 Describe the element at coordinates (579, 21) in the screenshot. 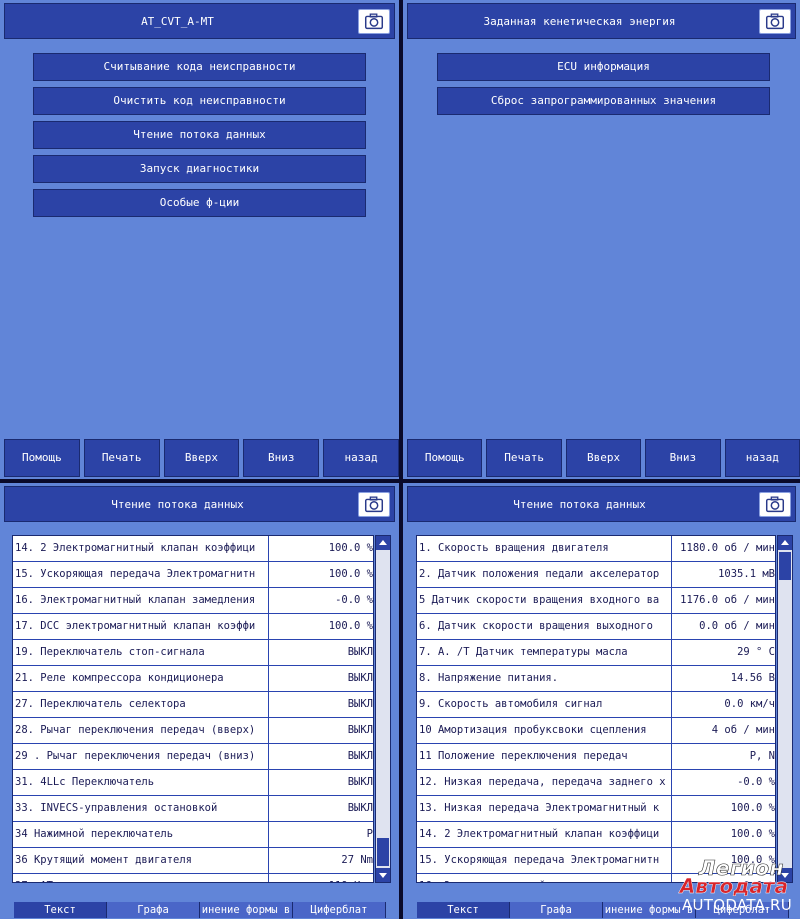

I see `panel-title: Заданная кенетическая энергия` at that location.